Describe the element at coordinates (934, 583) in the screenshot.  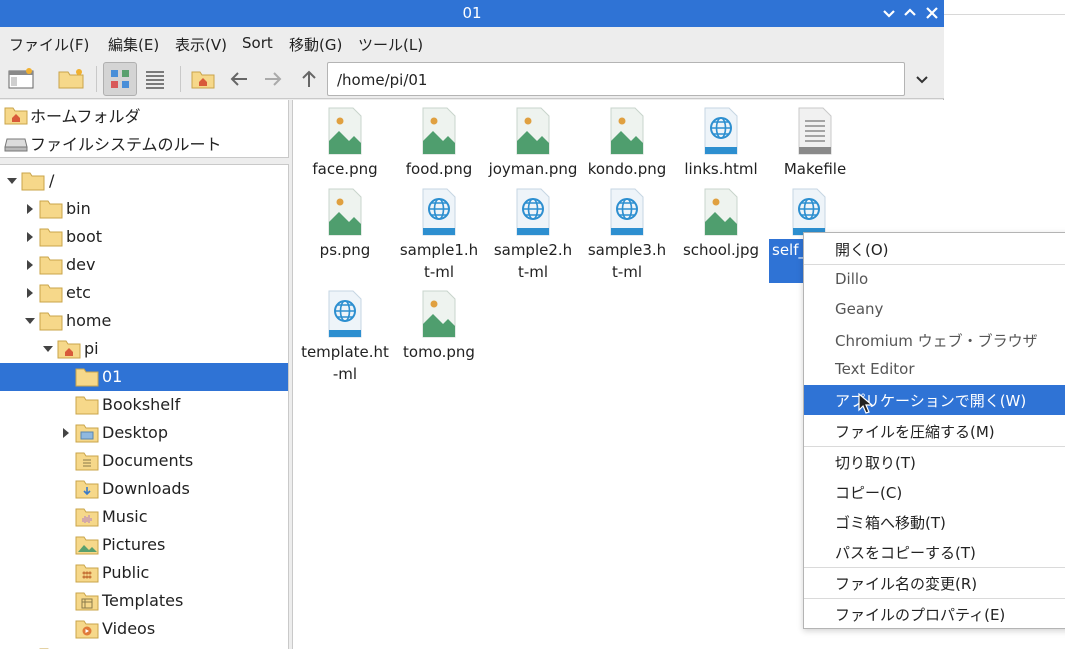
I see `menu-item-rename: ファイル名の変更(R)` at that location.